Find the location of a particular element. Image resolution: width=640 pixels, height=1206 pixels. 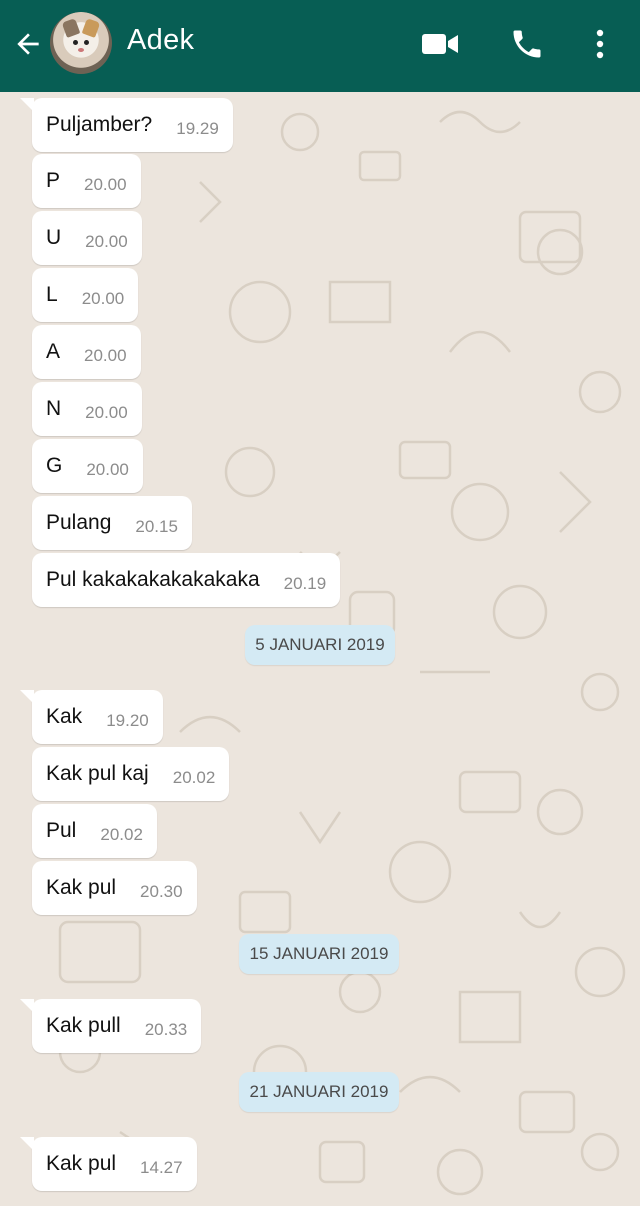

message-text: Pul is located at coordinates (61, 830).